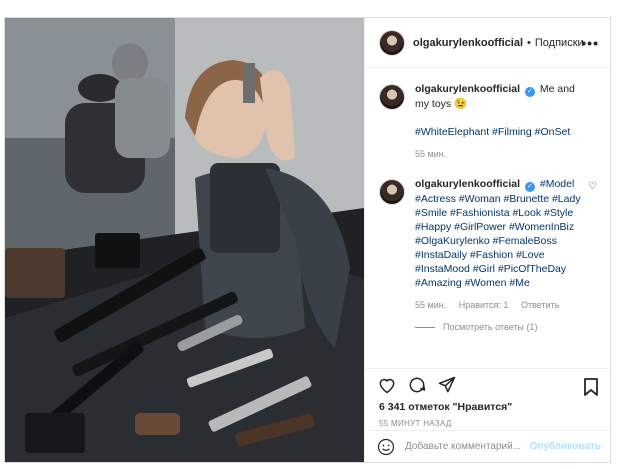 The height and width of the screenshot is (469, 620). Describe the element at coordinates (445, 407) in the screenshot. I see `likes-count: 6 341 отметок "Нравится"` at that location.